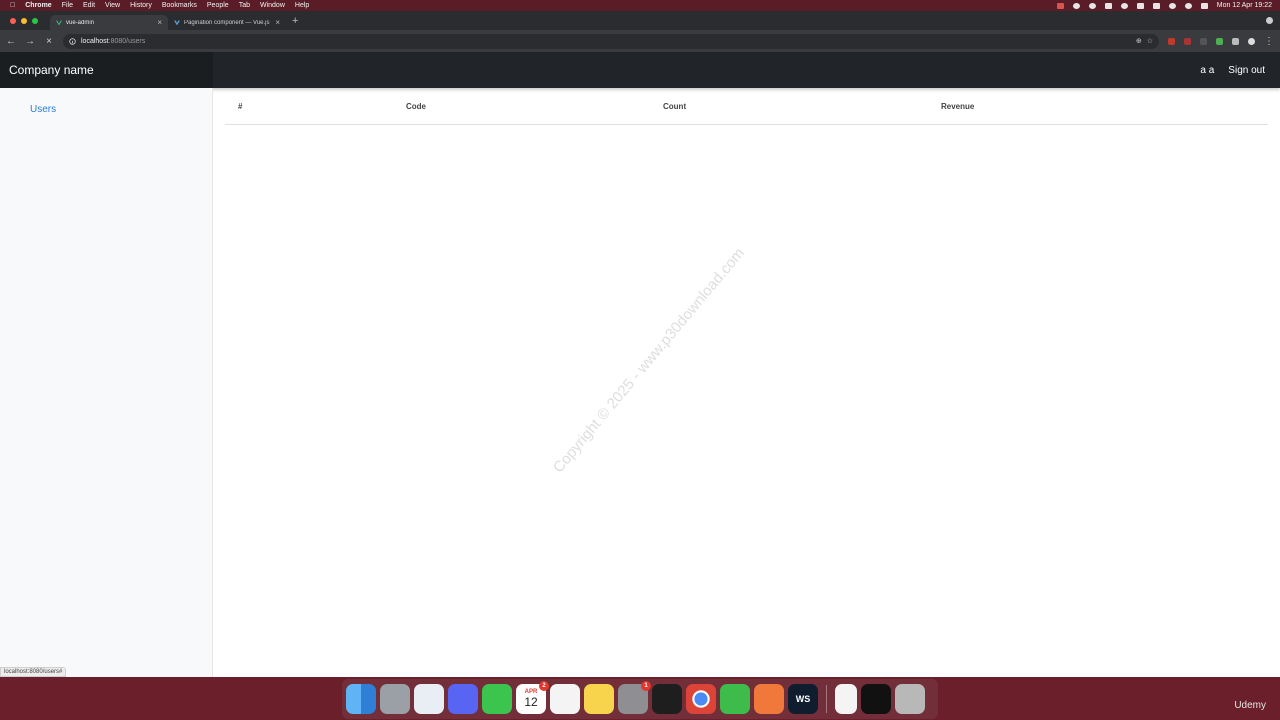  What do you see at coordinates (769, 699) in the screenshot?
I see `postman-icon` at bounding box center [769, 699].